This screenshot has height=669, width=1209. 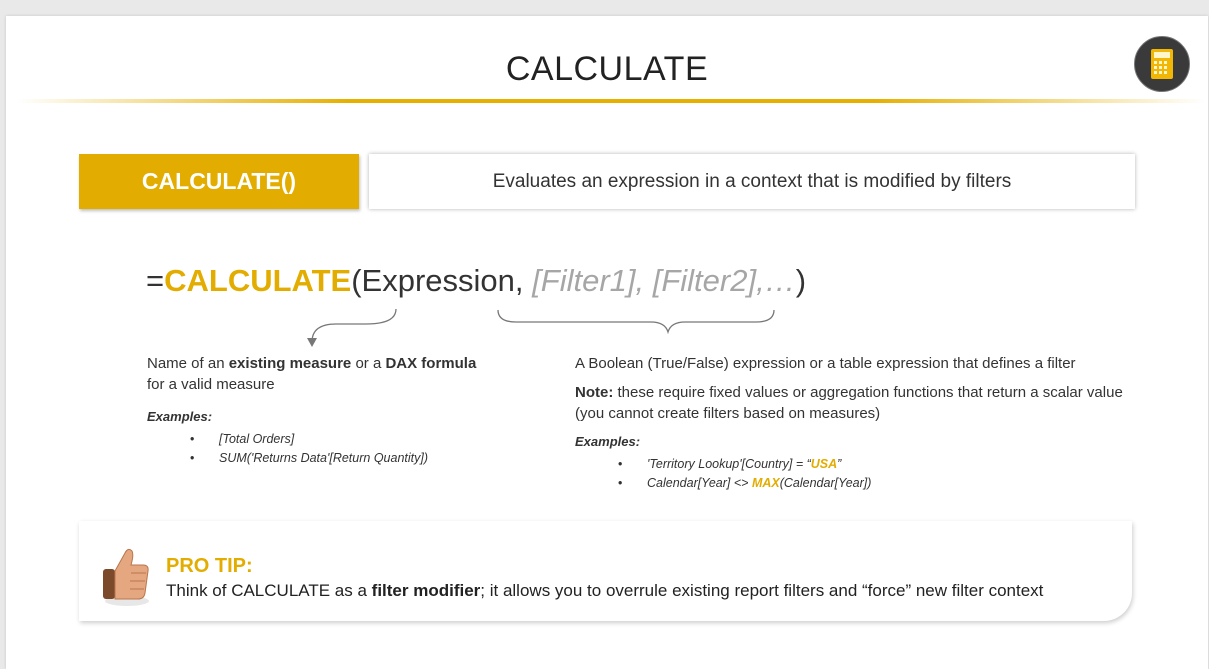 I want to click on pro-tip-text-pre: Think of CALCULATE as a, so click(x=269, y=590).